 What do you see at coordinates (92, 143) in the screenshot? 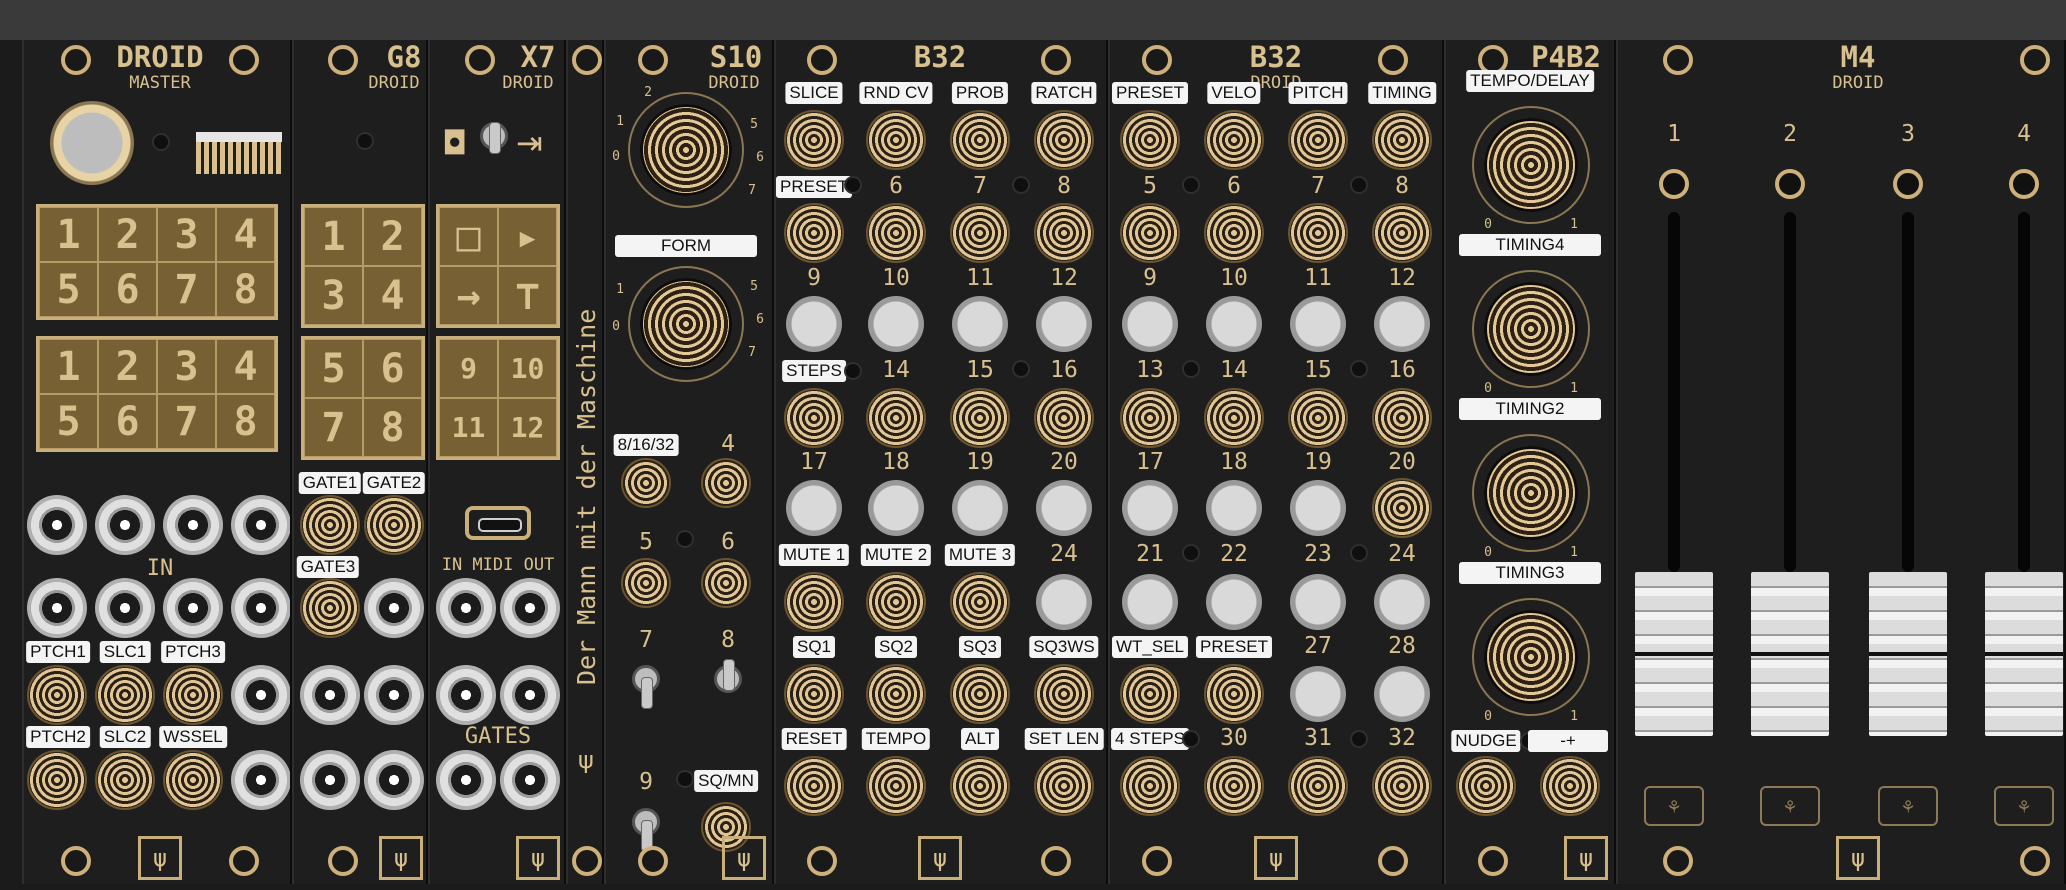
I see `master-button` at bounding box center [92, 143].